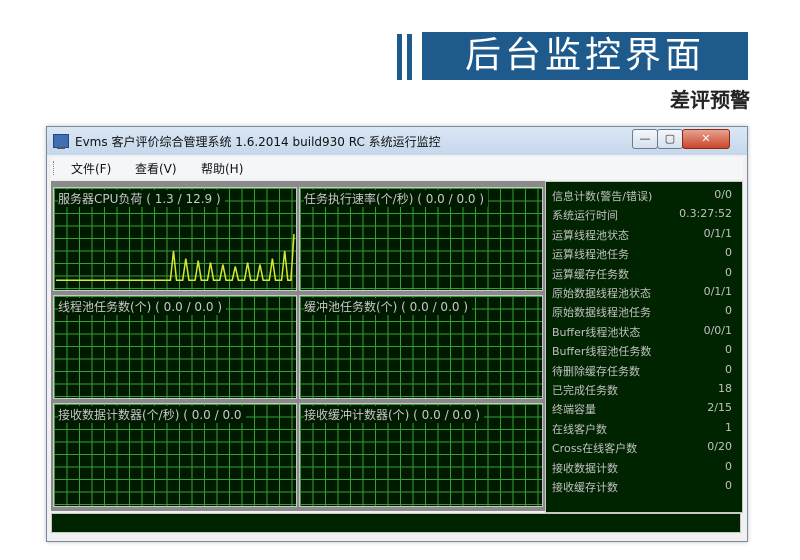  What do you see at coordinates (706, 139) in the screenshot?
I see `close-button: ✕` at bounding box center [706, 139].